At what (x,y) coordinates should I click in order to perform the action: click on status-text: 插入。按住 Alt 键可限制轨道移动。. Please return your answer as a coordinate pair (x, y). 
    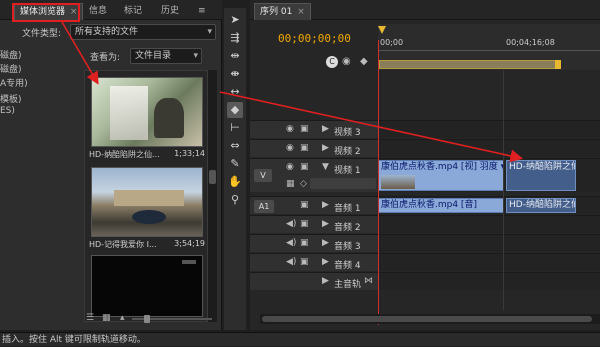
    Looking at the image, I should click on (74, 340).